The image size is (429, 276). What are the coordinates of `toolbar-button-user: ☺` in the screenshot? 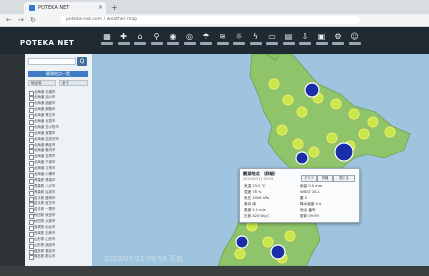 It's located at (355, 42).